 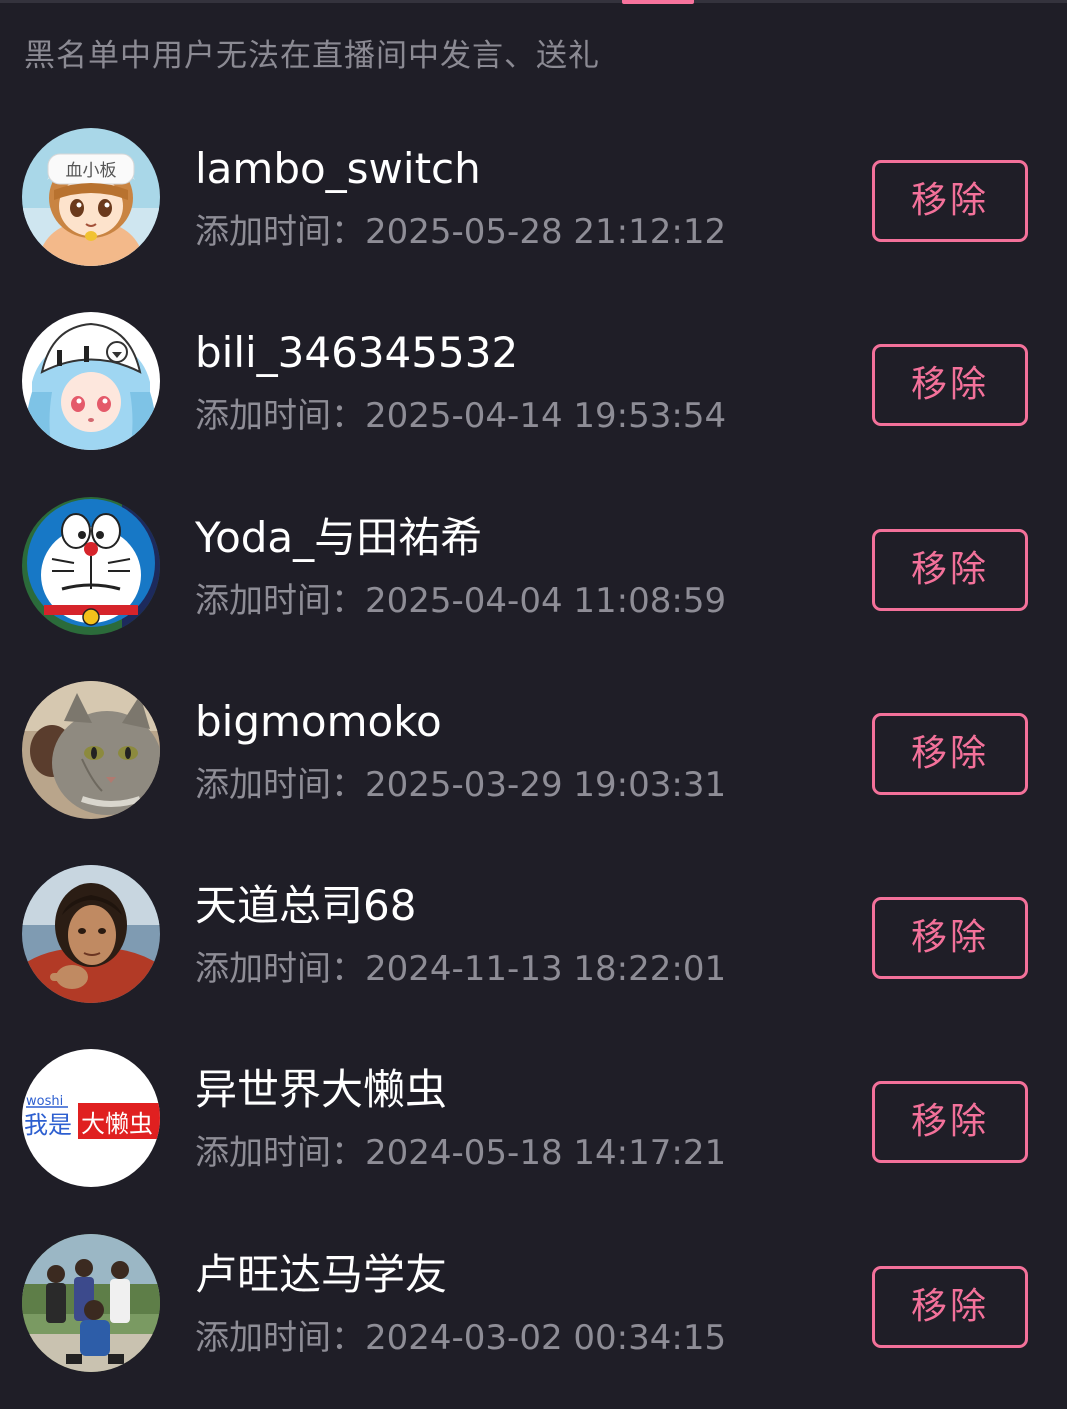 What do you see at coordinates (546, 416) in the screenshot?
I see `added-time-value: 2025-04-14 19:53:54` at bounding box center [546, 416].